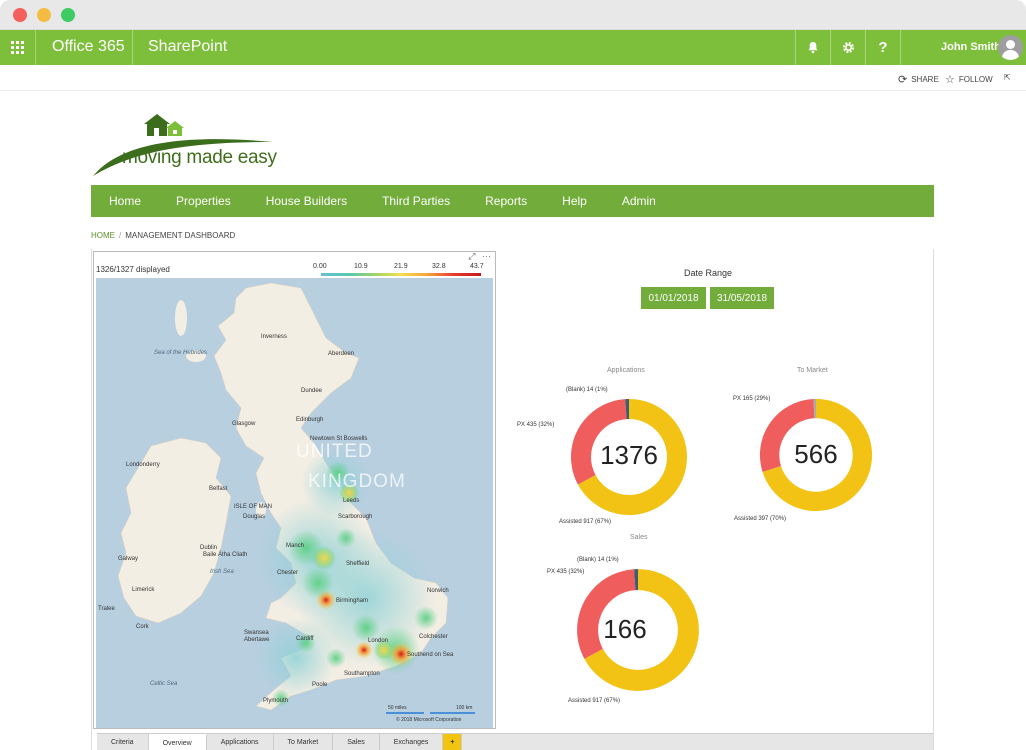 This screenshot has height=750, width=1026. Describe the element at coordinates (306, 201) in the screenshot. I see `nav-item-house-builders: House Builders` at that location.